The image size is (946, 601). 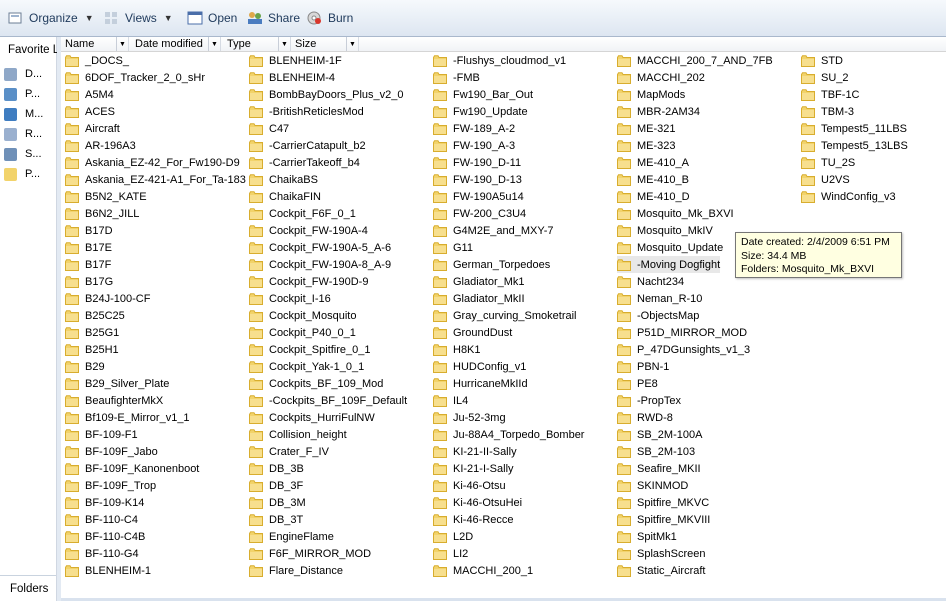 I want to click on folder-item: U2VS, so click(x=825, y=179).